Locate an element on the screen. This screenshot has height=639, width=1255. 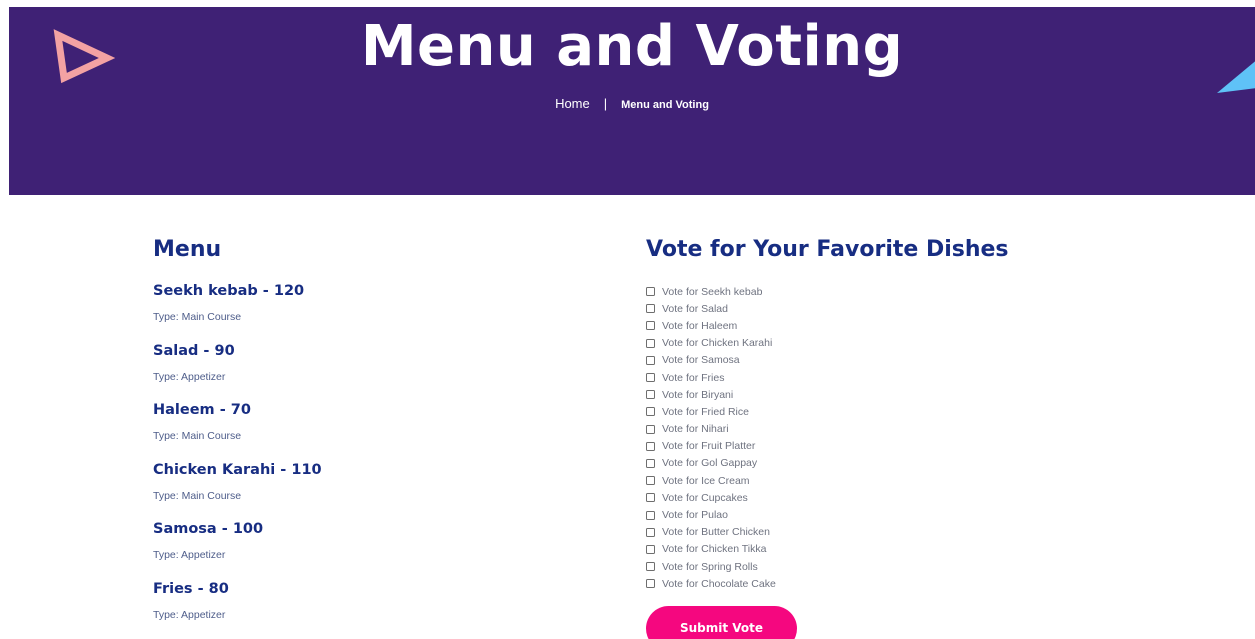
dish-name: Fries - 80 is located at coordinates (191, 588).